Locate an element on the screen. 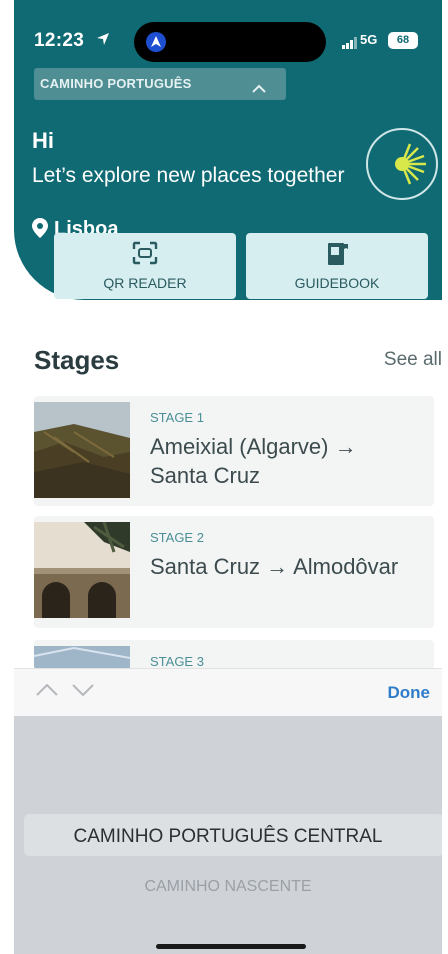  book-icon is located at coordinates (337, 256).